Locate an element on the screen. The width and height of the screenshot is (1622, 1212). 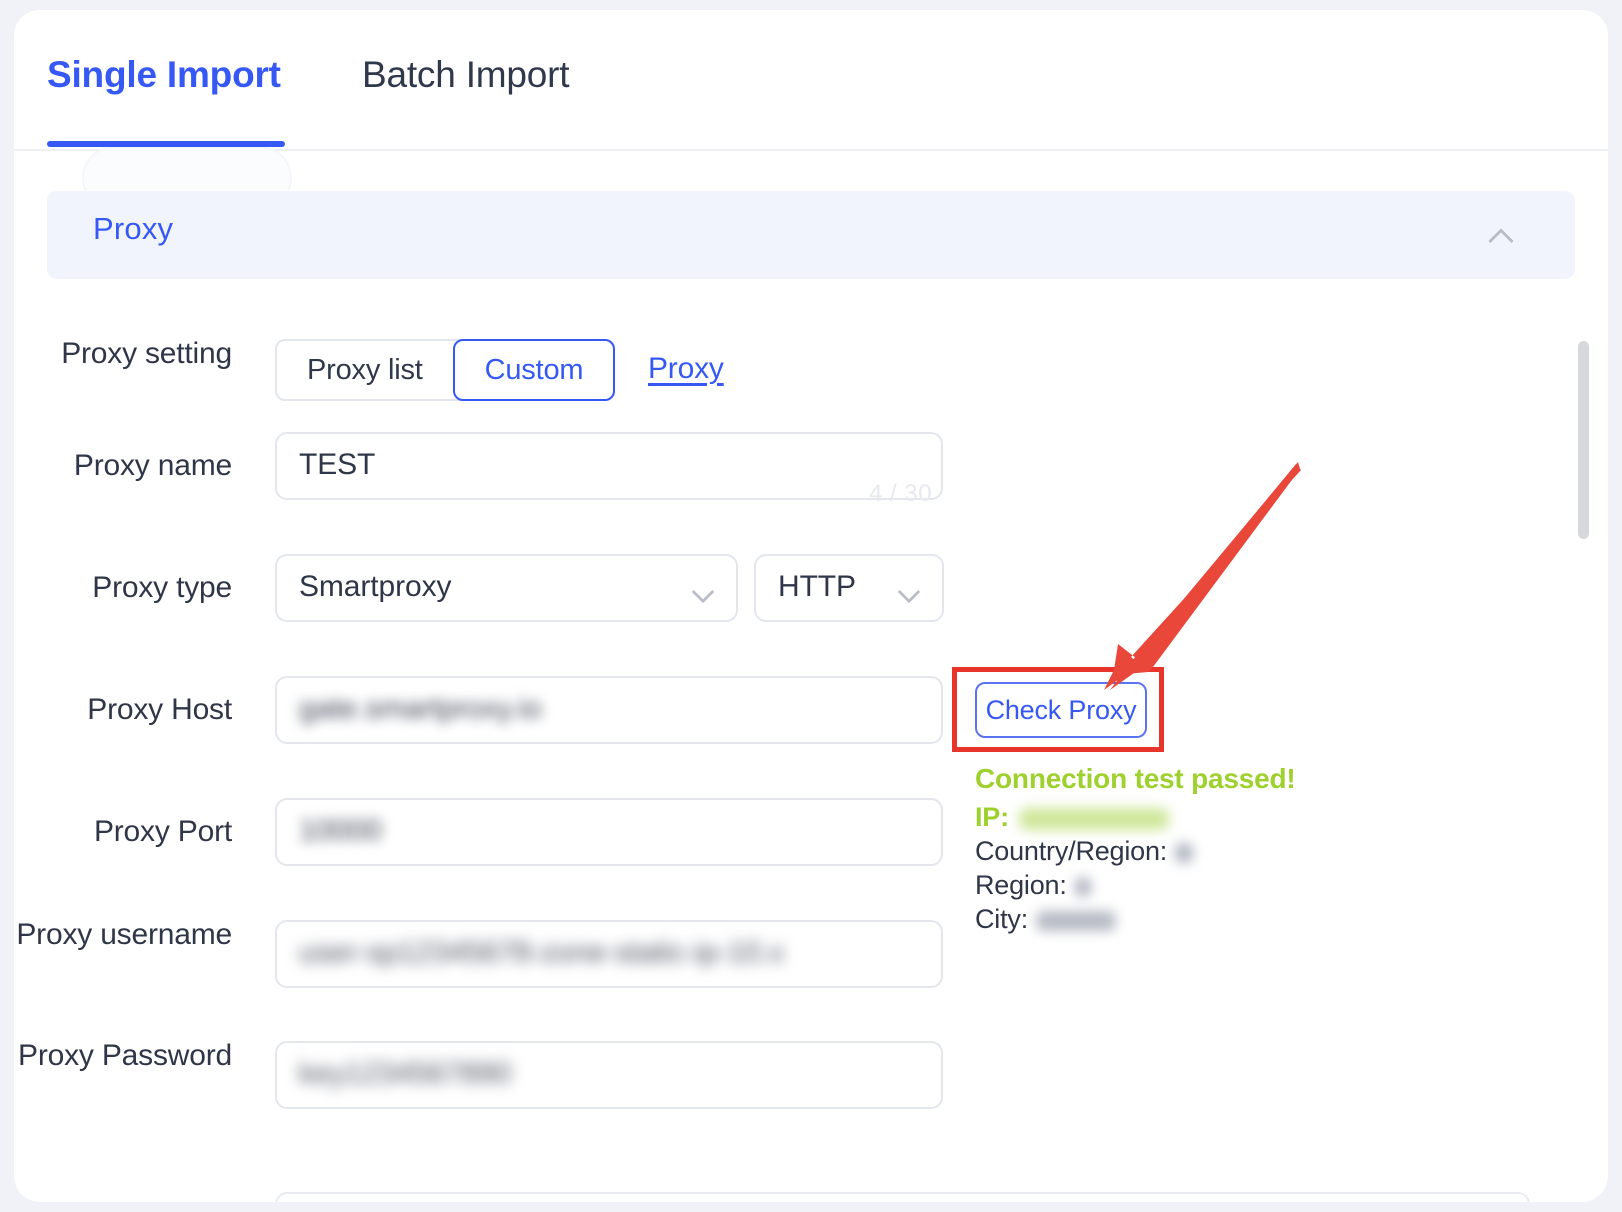
result-city-label: City: is located at coordinates (1002, 919).